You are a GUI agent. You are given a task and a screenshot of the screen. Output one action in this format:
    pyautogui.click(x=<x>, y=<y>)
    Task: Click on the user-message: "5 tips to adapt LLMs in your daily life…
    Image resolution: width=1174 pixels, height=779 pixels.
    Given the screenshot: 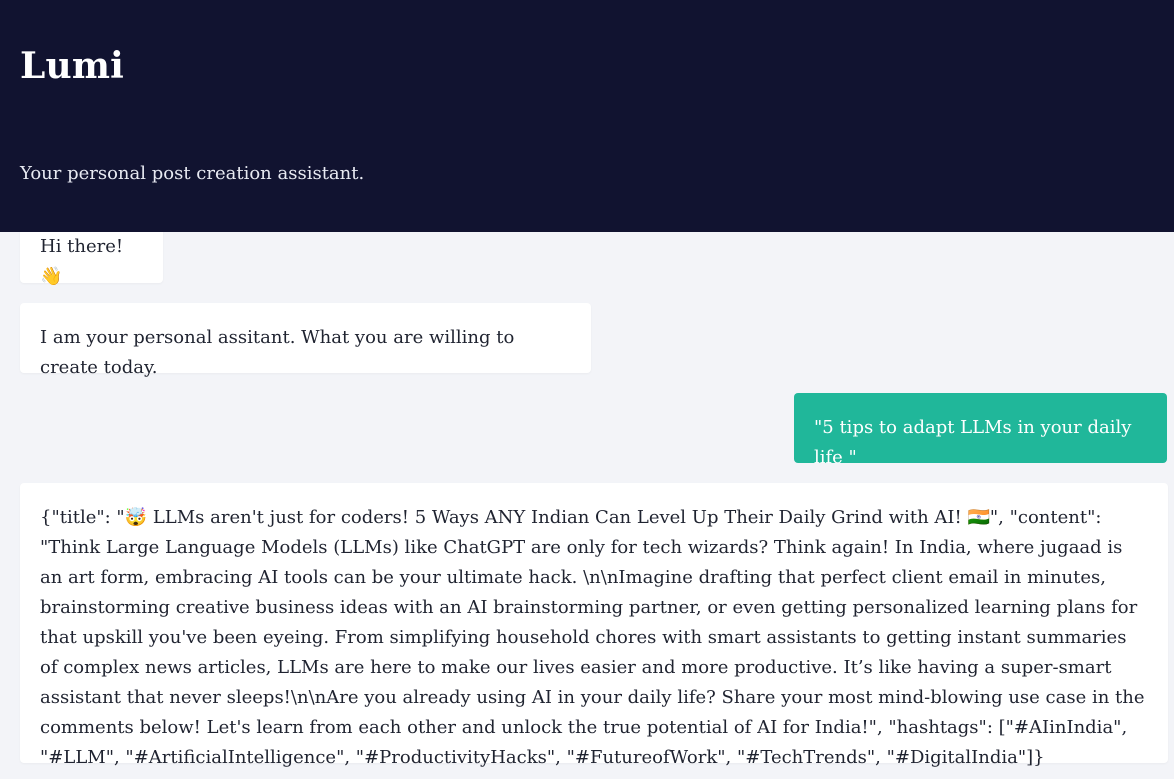 What is the action you would take?
    pyautogui.click(x=980, y=430)
    